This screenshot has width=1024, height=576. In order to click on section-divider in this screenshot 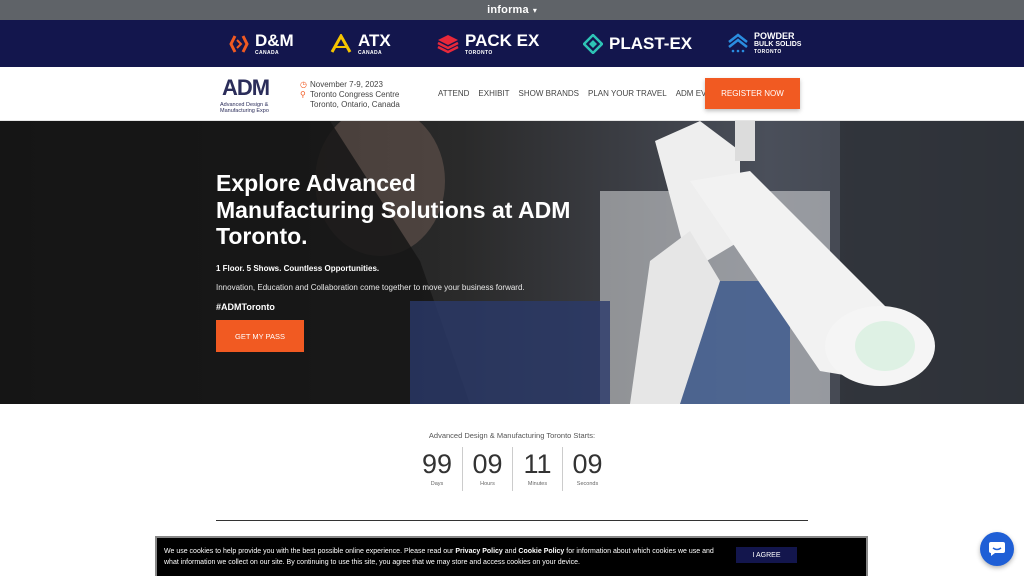, I will do `click(512, 520)`.